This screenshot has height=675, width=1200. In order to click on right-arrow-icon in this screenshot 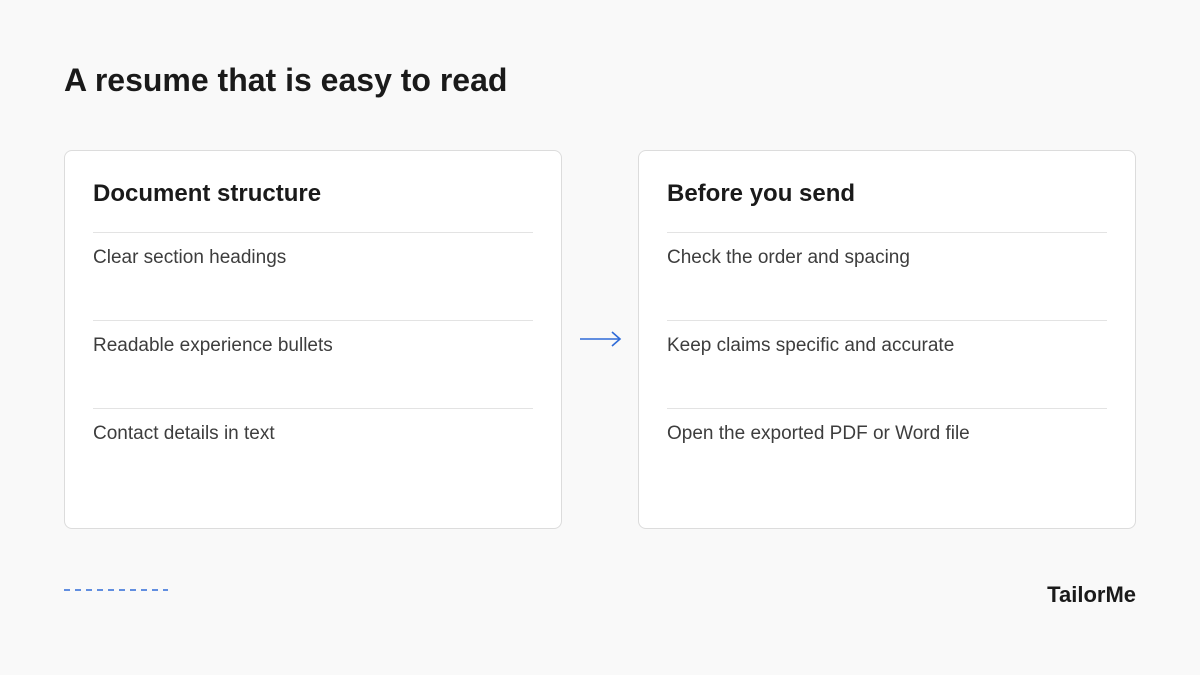, I will do `click(601, 339)`.